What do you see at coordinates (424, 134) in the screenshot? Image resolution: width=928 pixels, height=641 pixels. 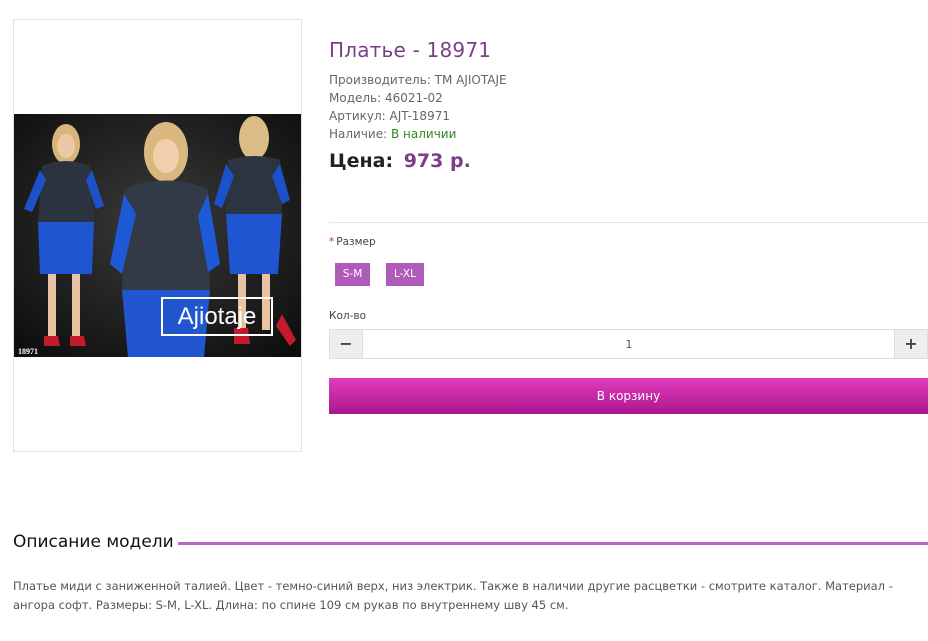 I see `availability-value: В наличии` at bounding box center [424, 134].